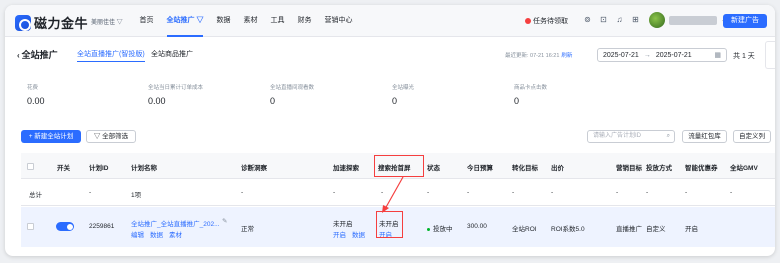  Describe the element at coordinates (673, 55) in the screenshot. I see `date-end: 2025-07-21` at that location.